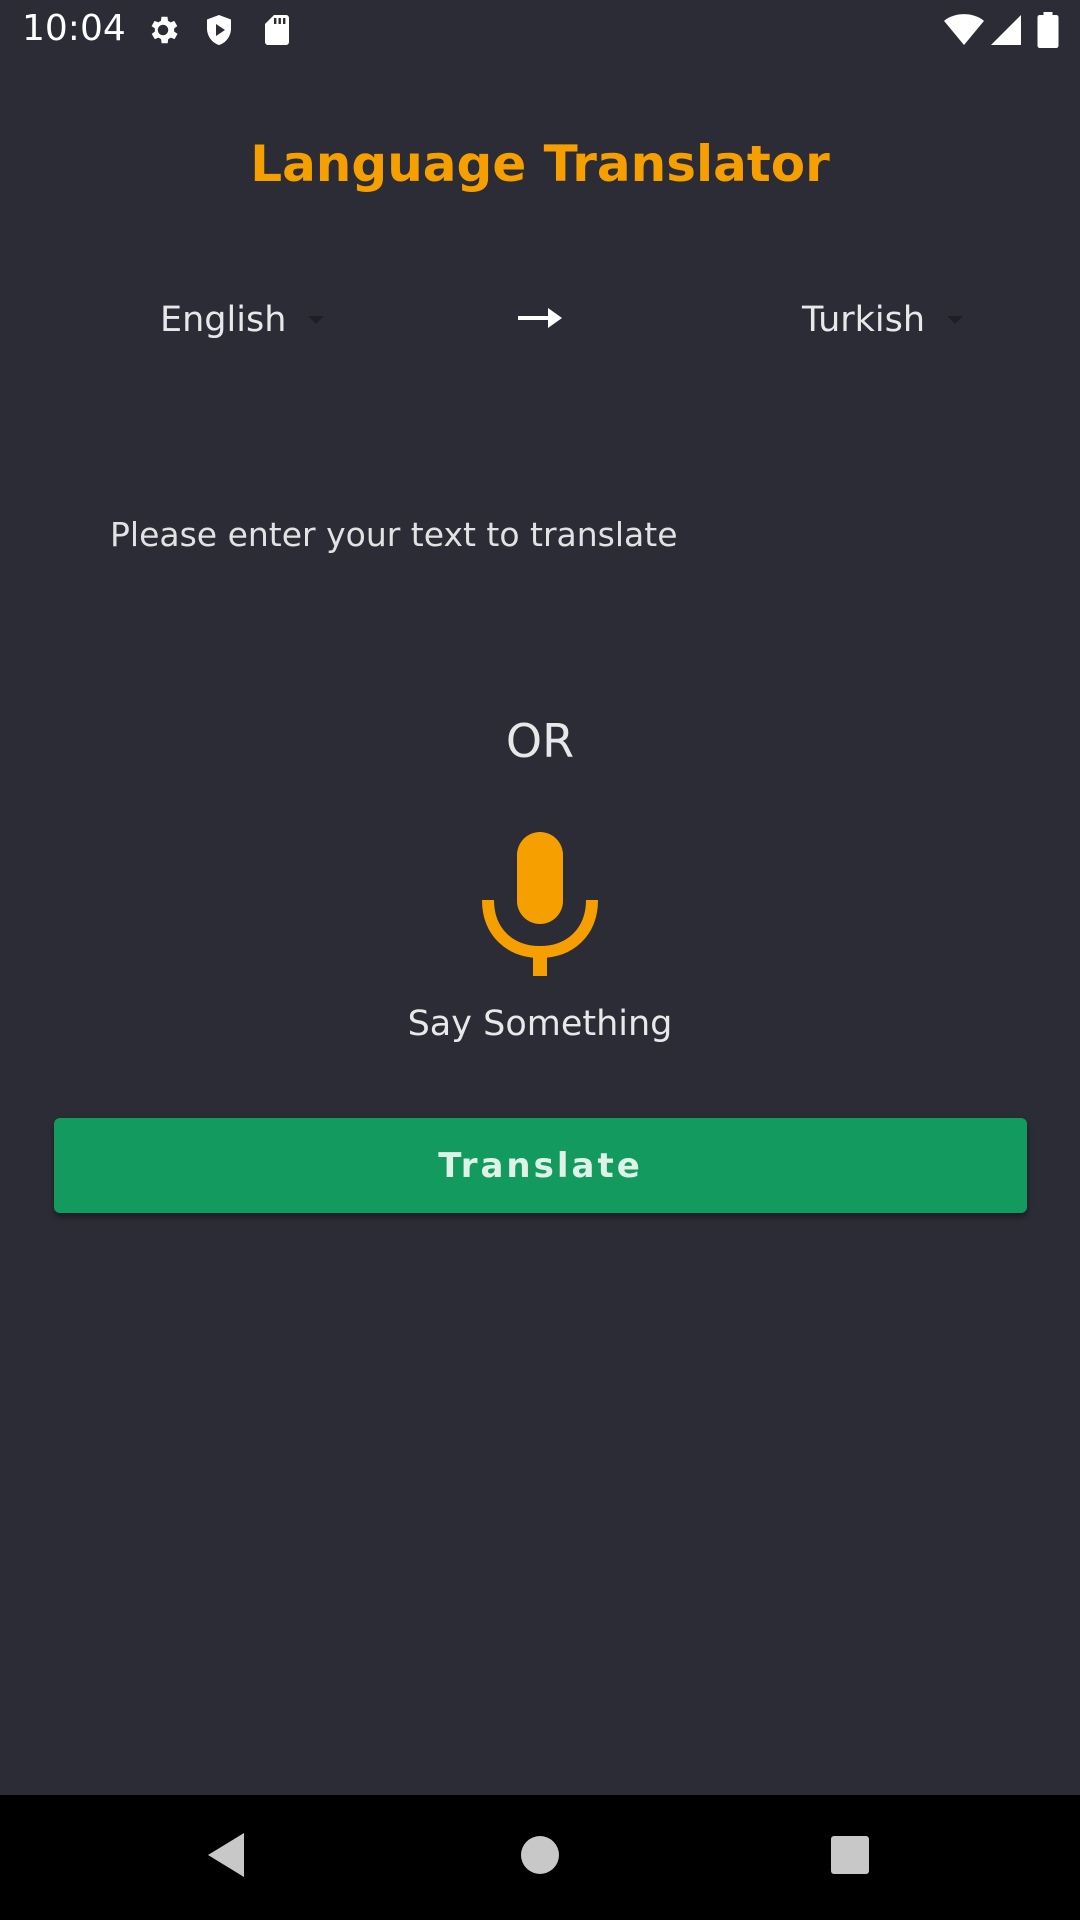  I want to click on translate-button: Translate, so click(540, 1165).